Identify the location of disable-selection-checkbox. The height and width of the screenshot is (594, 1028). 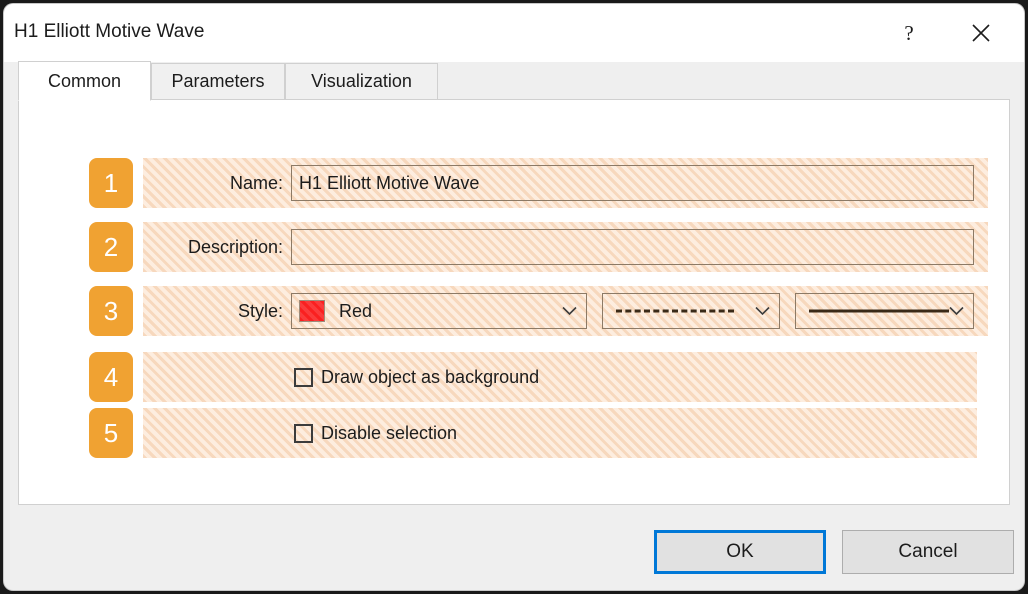
(303, 433).